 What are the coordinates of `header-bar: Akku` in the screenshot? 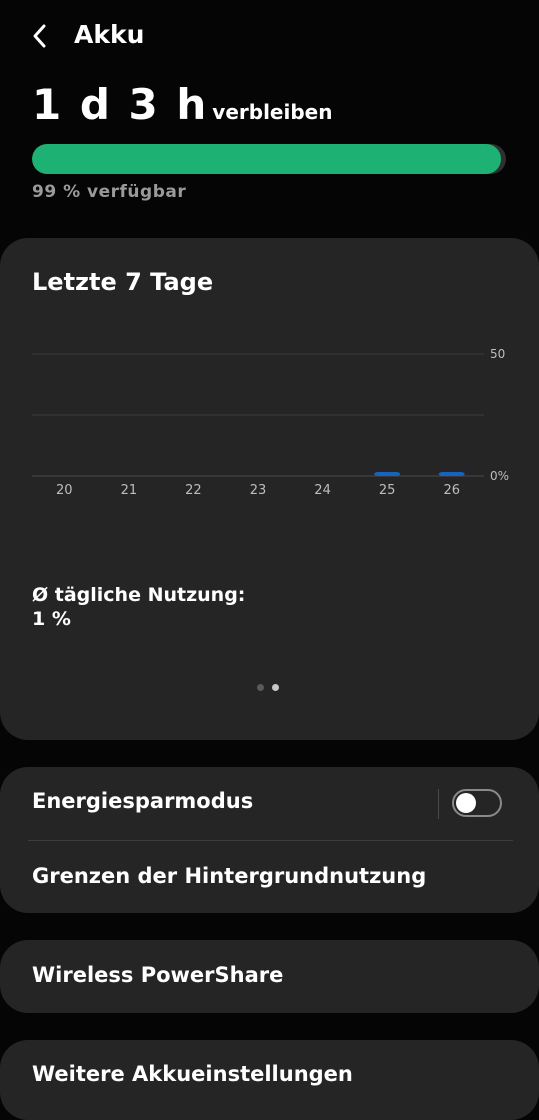 It's located at (269, 35).